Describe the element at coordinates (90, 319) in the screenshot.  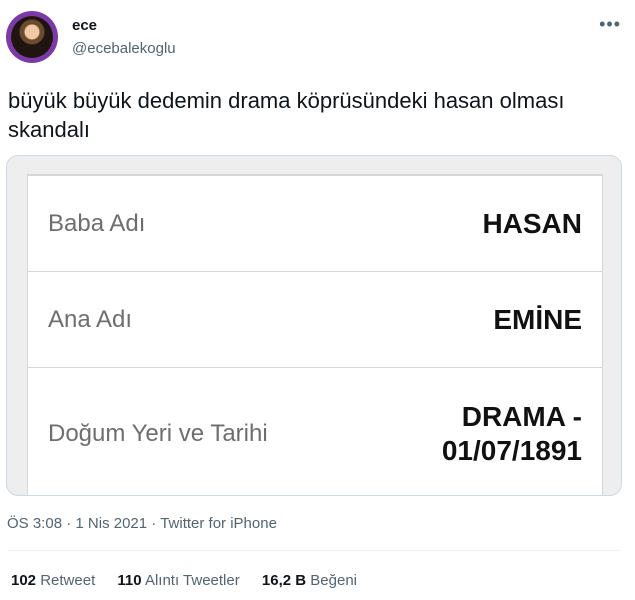
I see `mother-name-label: Ana Adı` at that location.